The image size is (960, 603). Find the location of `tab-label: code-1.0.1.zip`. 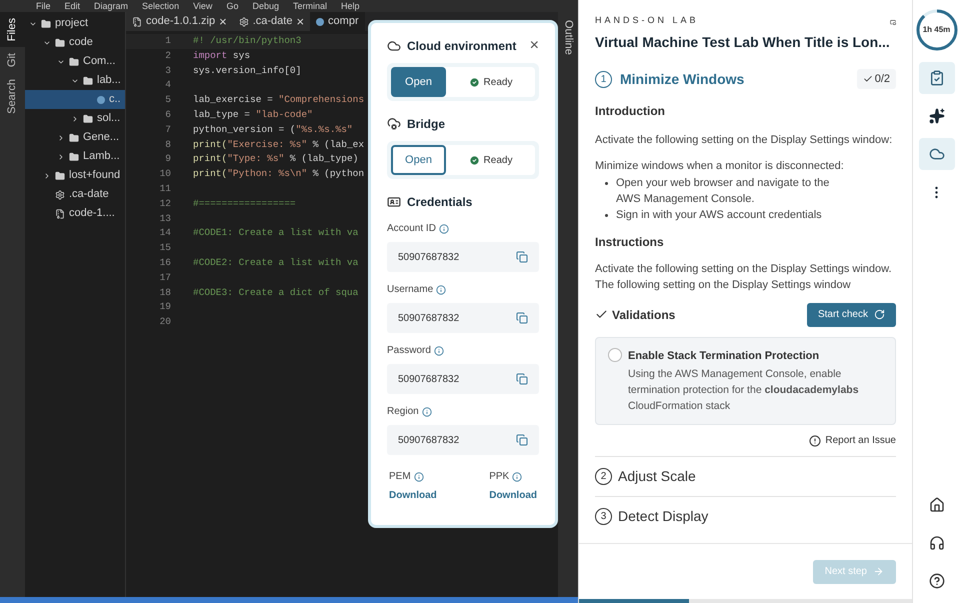

tab-label: code-1.0.1.zip is located at coordinates (181, 22).